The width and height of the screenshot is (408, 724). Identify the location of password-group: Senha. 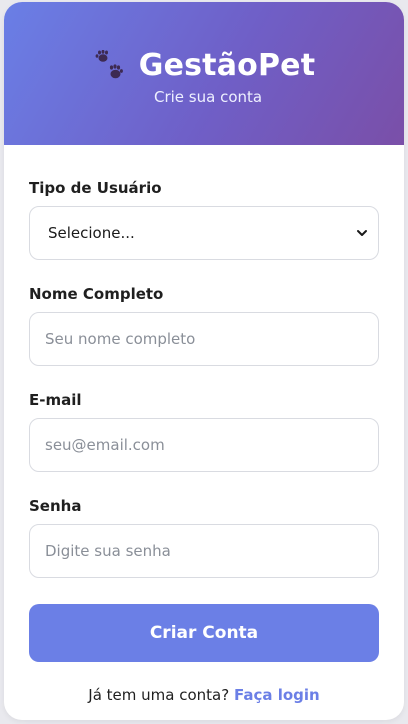
(204, 537).